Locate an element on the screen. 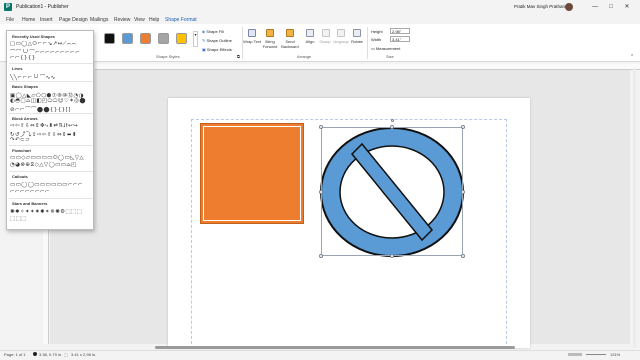 Image resolution: width=640 pixels, height=360 pixels. vertical-scrollbar is located at coordinates (634, 208).